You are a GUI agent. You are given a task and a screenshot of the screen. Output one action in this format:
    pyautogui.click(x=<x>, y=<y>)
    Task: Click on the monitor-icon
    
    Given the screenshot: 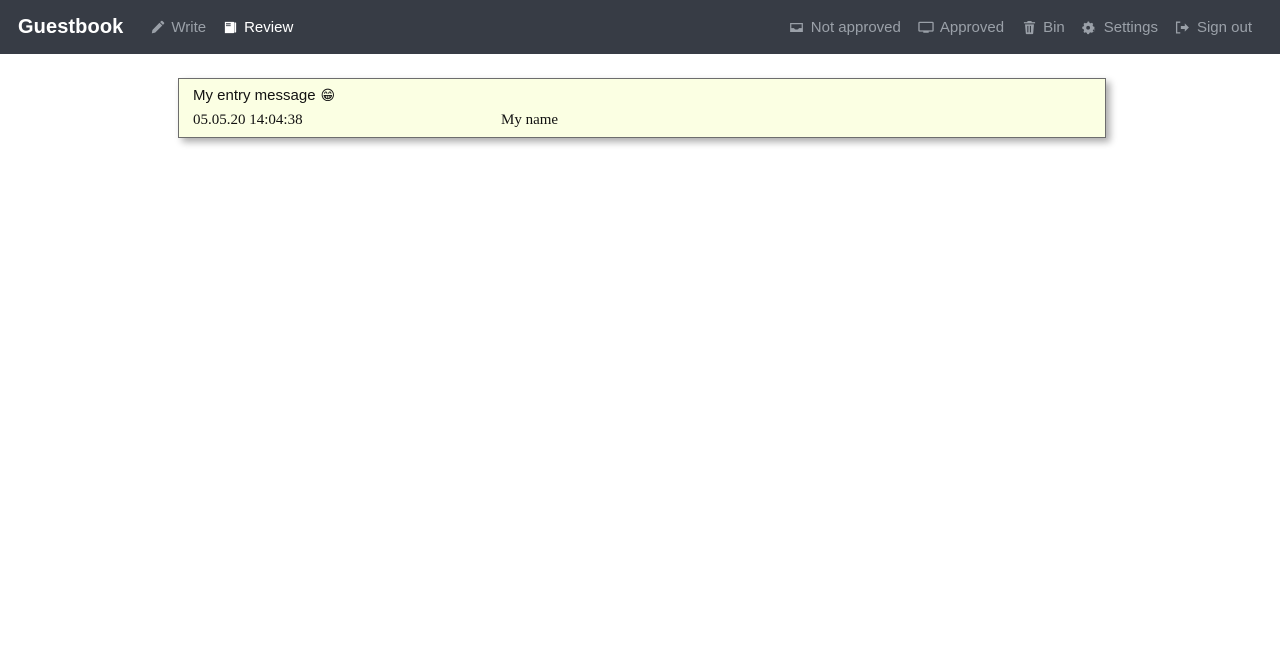 What is the action you would take?
    pyautogui.click(x=926, y=27)
    